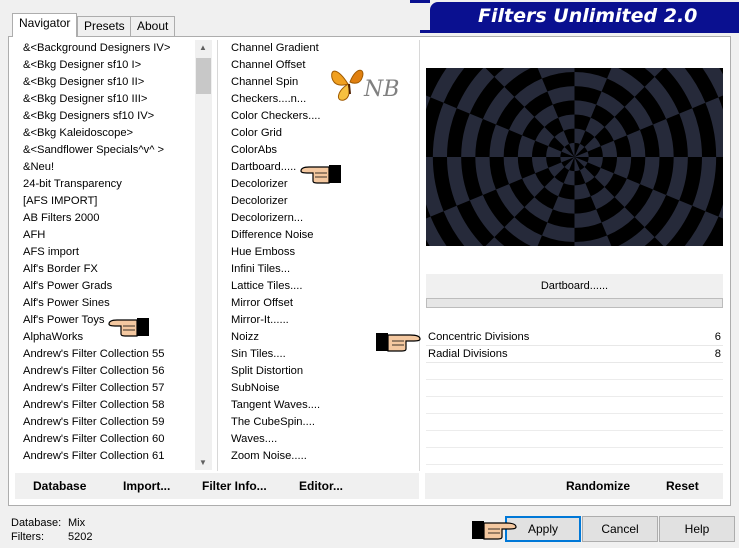 The image size is (739, 548). Describe the element at coordinates (106, 371) in the screenshot. I see `category-list-item: Andrew's Filter Collection 56` at that location.